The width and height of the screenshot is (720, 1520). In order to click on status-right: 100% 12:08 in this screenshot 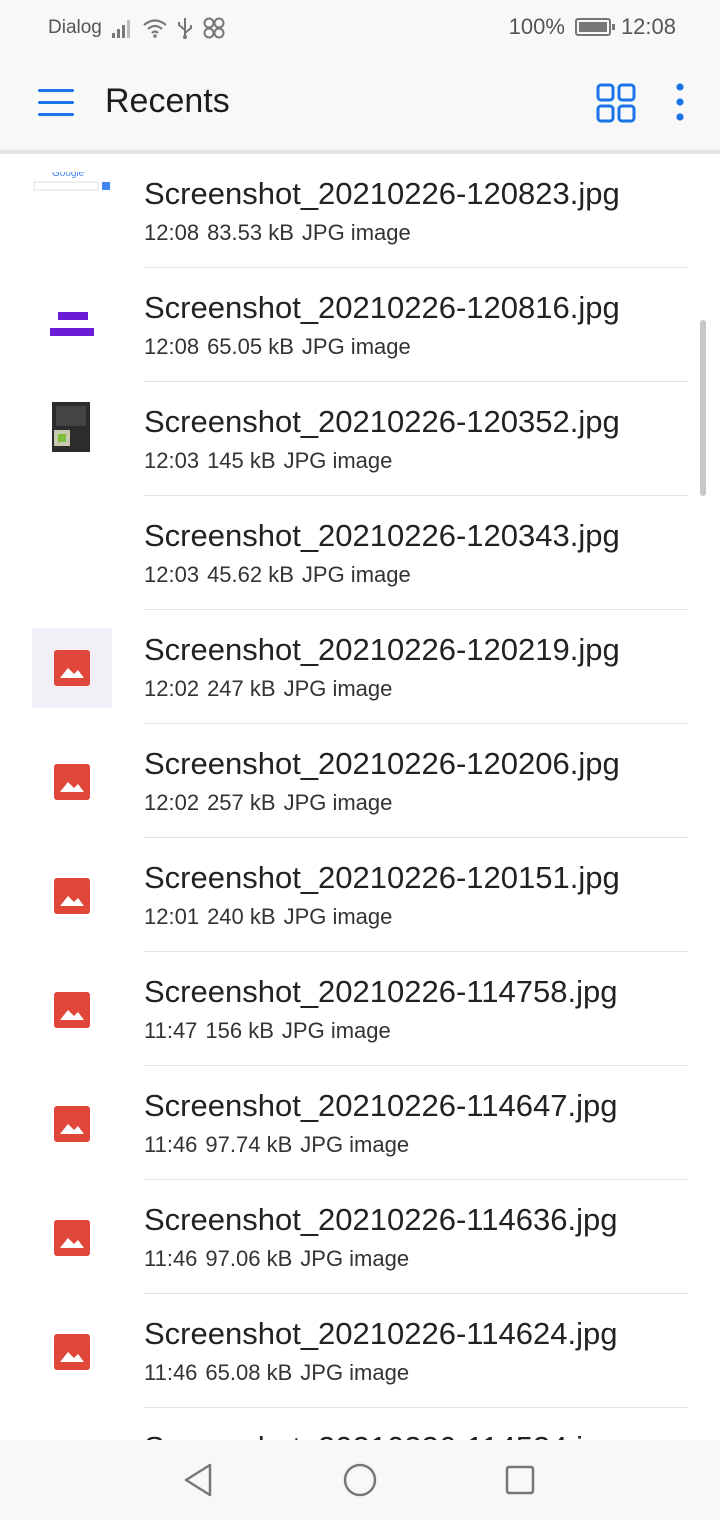, I will do `click(592, 27)`.